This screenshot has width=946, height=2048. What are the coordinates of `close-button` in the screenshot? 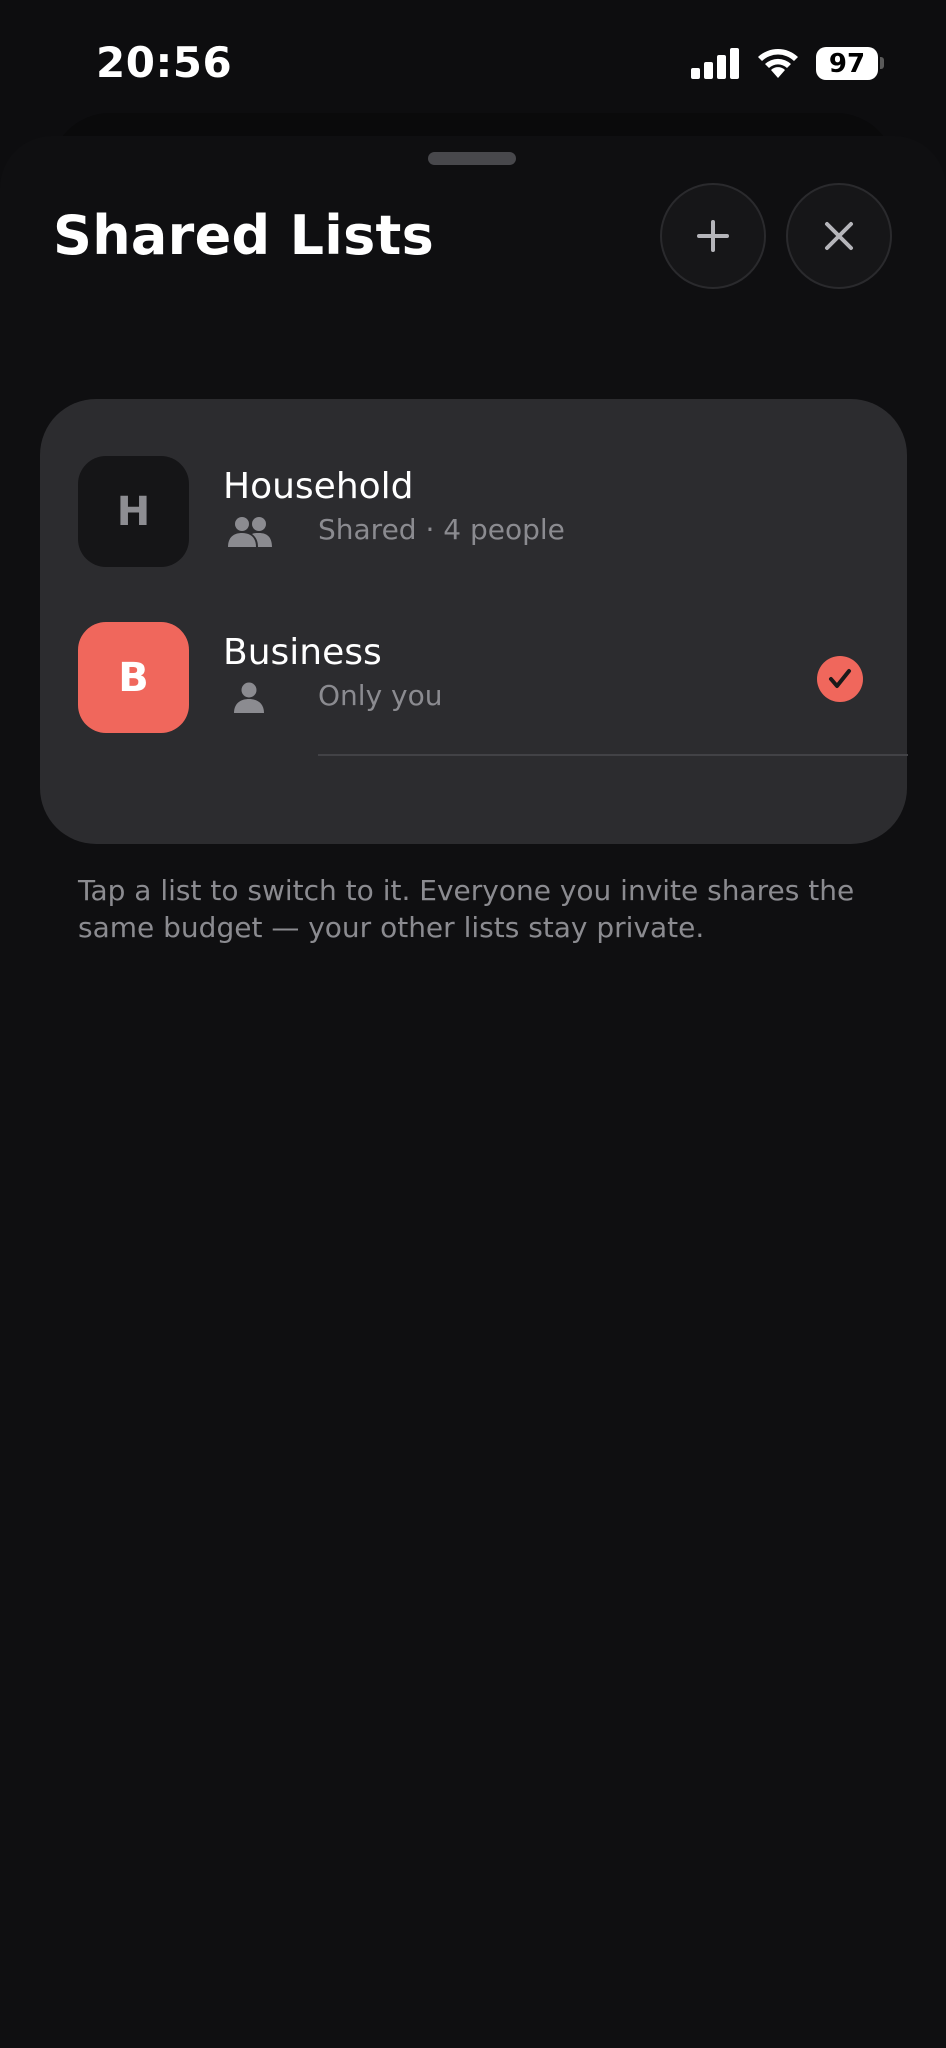 It's located at (839, 236).